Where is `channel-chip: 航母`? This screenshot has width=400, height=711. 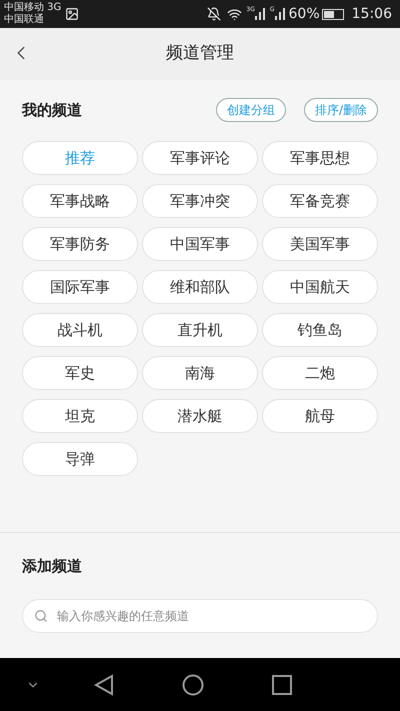 channel-chip: 航母 is located at coordinates (320, 416).